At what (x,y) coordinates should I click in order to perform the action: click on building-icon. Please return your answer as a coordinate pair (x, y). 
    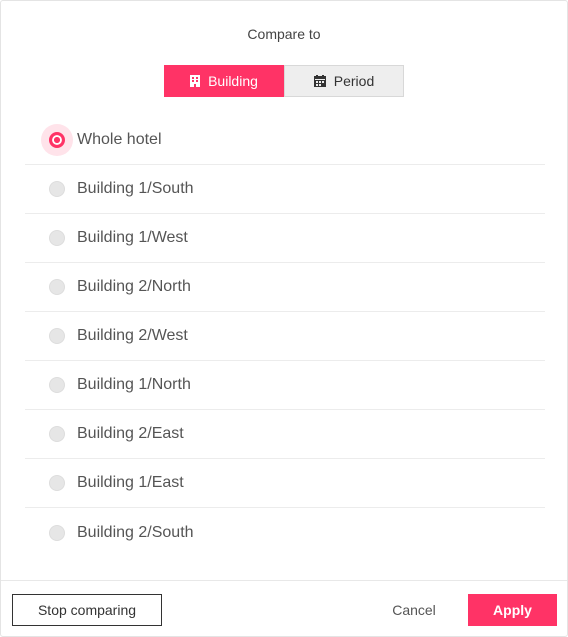
    Looking at the image, I should click on (195, 81).